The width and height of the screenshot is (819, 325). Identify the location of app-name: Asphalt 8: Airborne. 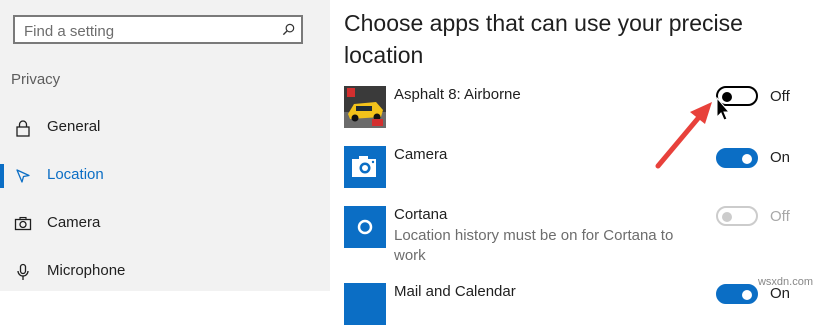
(457, 94).